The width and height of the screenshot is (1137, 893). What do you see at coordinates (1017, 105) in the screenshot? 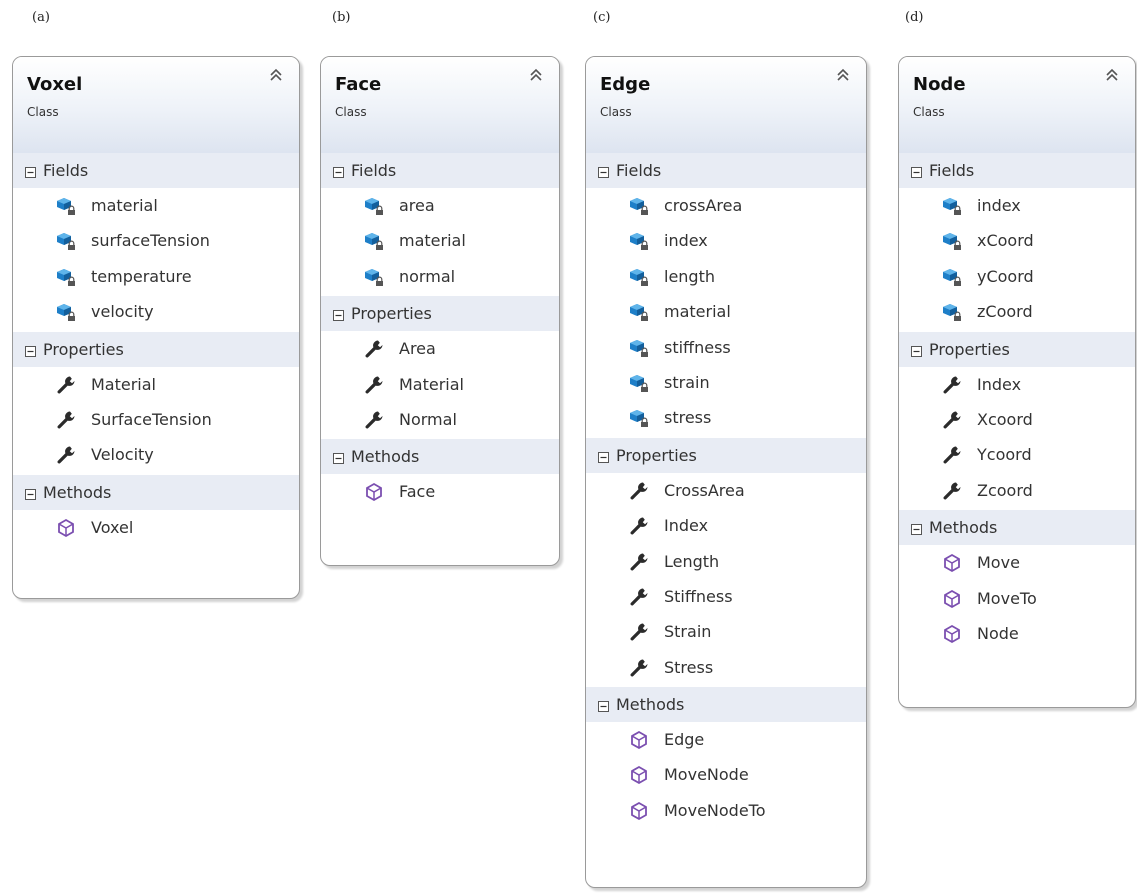
I see `class-header: Node Class` at bounding box center [1017, 105].